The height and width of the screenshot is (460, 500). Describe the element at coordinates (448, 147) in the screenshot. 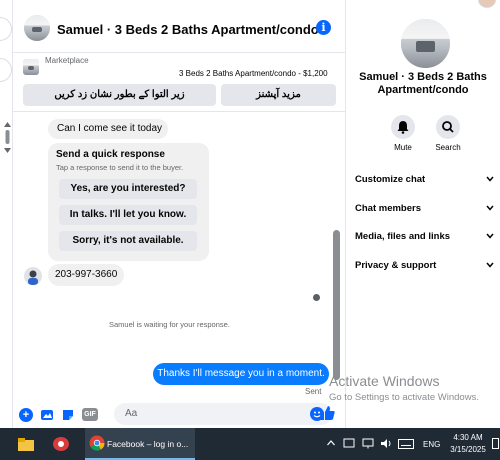

I see `search-label: Search` at that location.